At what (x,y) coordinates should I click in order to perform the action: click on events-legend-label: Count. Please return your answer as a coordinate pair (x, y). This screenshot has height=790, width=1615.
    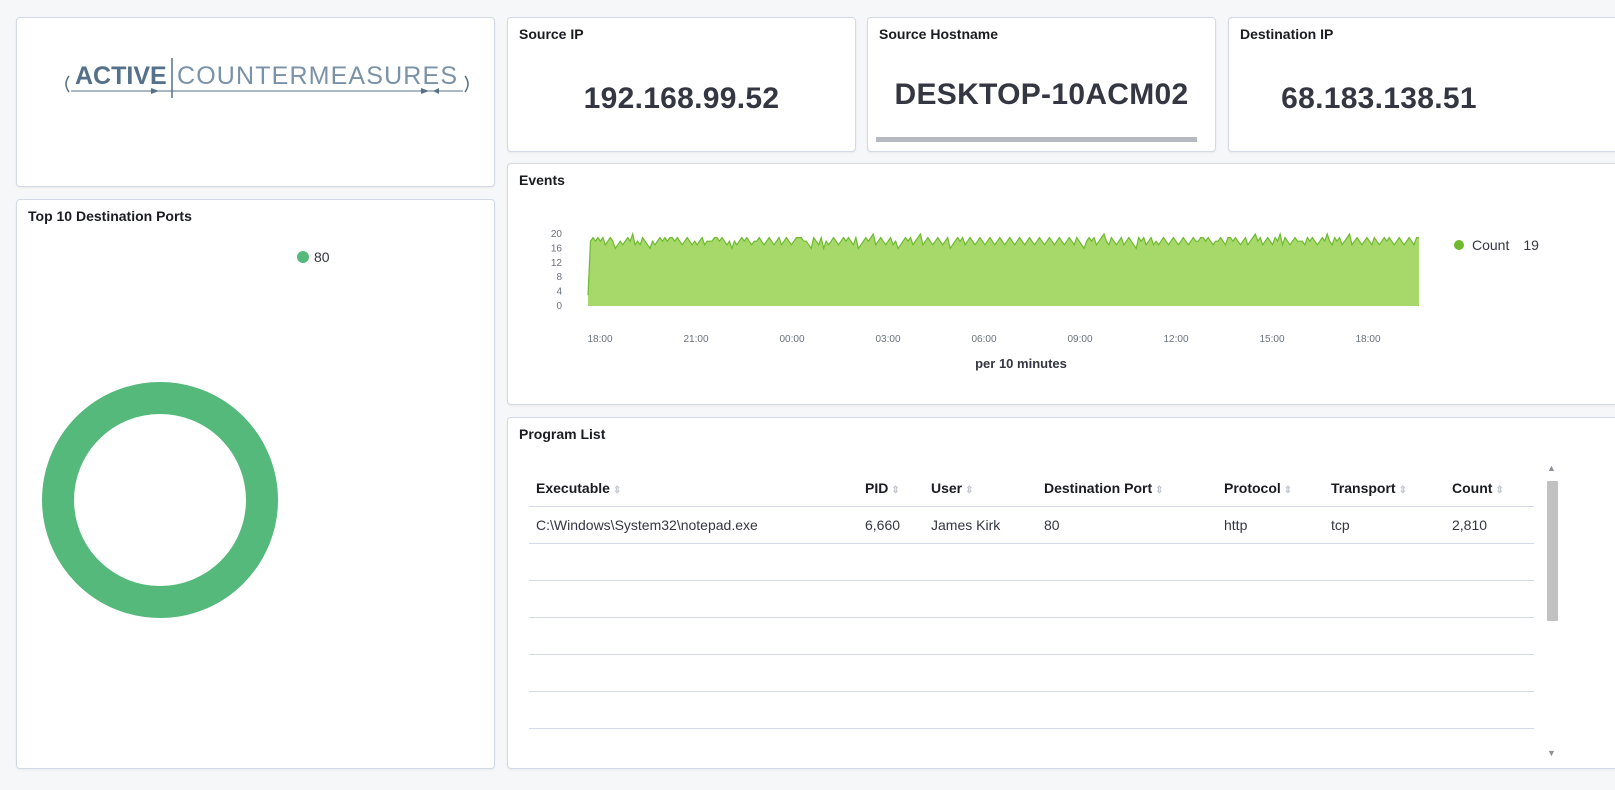
    Looking at the image, I should click on (1491, 245).